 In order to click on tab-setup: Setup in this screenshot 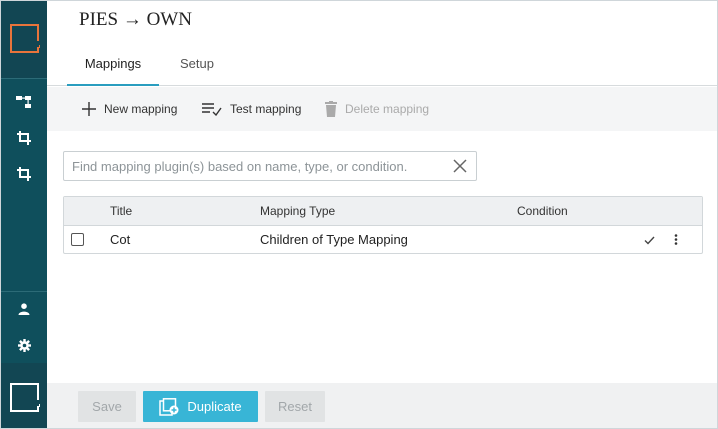, I will do `click(197, 67)`.